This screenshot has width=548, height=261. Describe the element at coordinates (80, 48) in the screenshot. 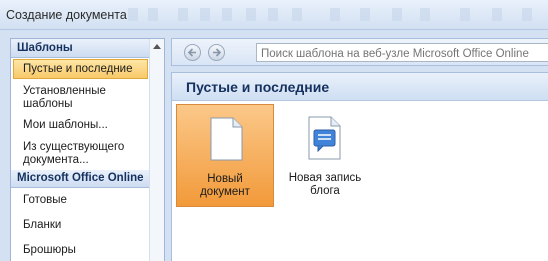

I see `templates-header: Шаблоны` at that location.